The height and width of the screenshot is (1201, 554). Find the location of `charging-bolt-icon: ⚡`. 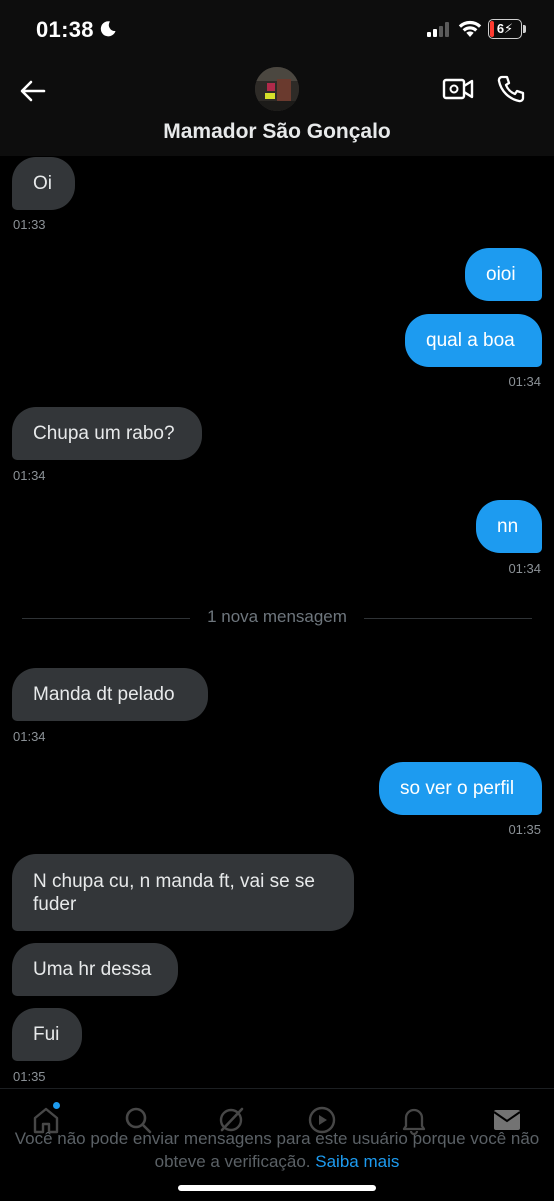

charging-bolt-icon: ⚡ is located at coordinates (509, 28).